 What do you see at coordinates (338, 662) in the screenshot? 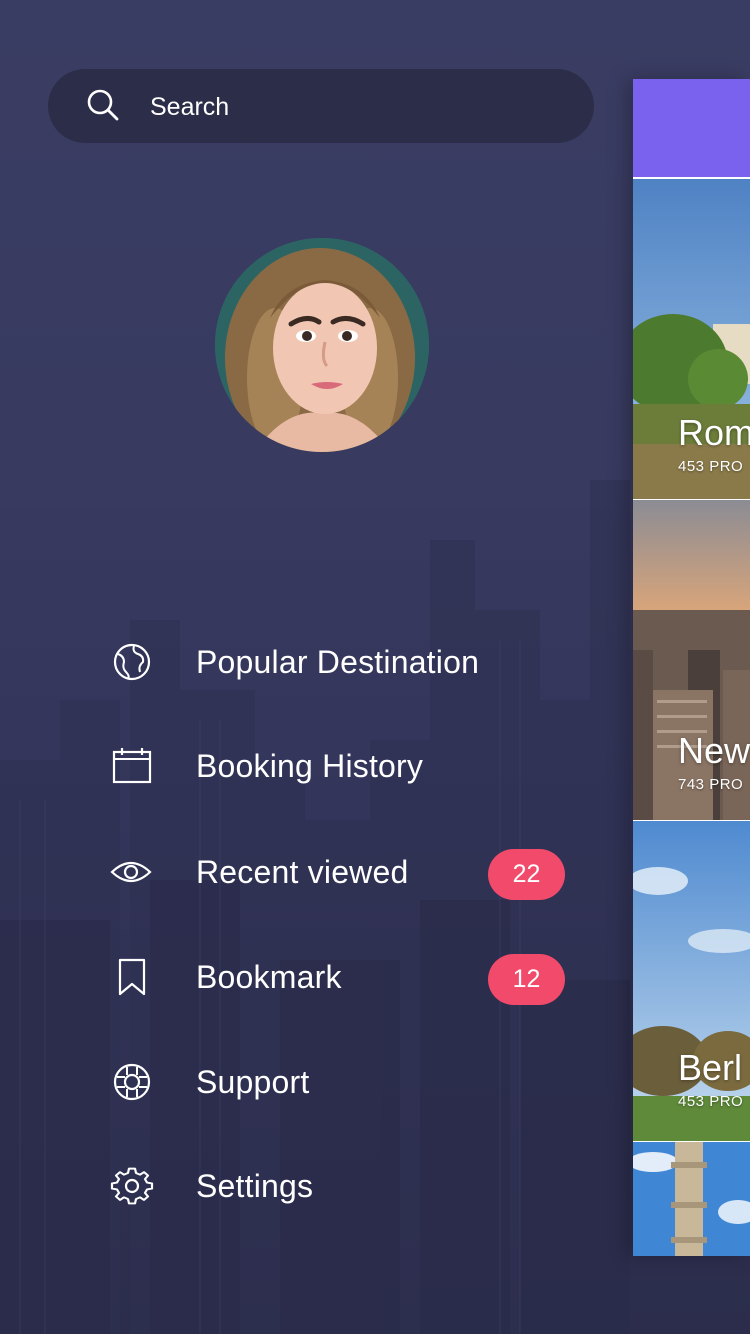
I see `menu-item-label: Popular Destination` at bounding box center [338, 662].